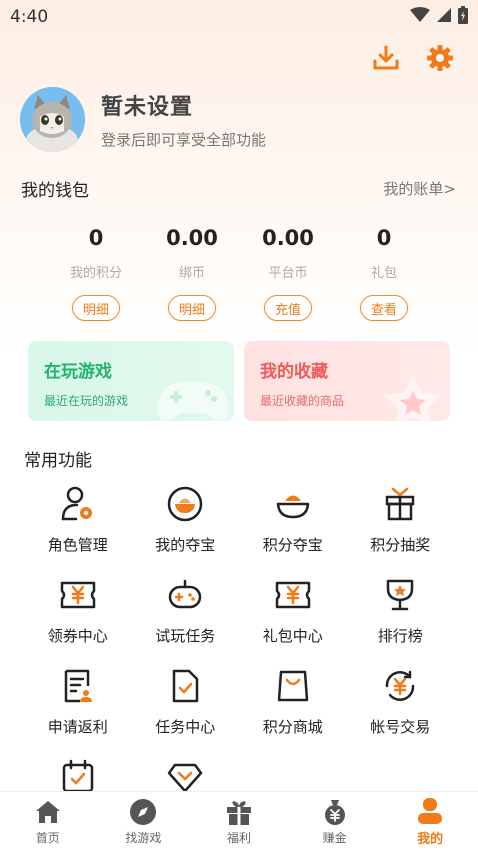  What do you see at coordinates (347, 381) in the screenshot?
I see `favorites-card: 我的收藏 最近收藏的商品` at bounding box center [347, 381].